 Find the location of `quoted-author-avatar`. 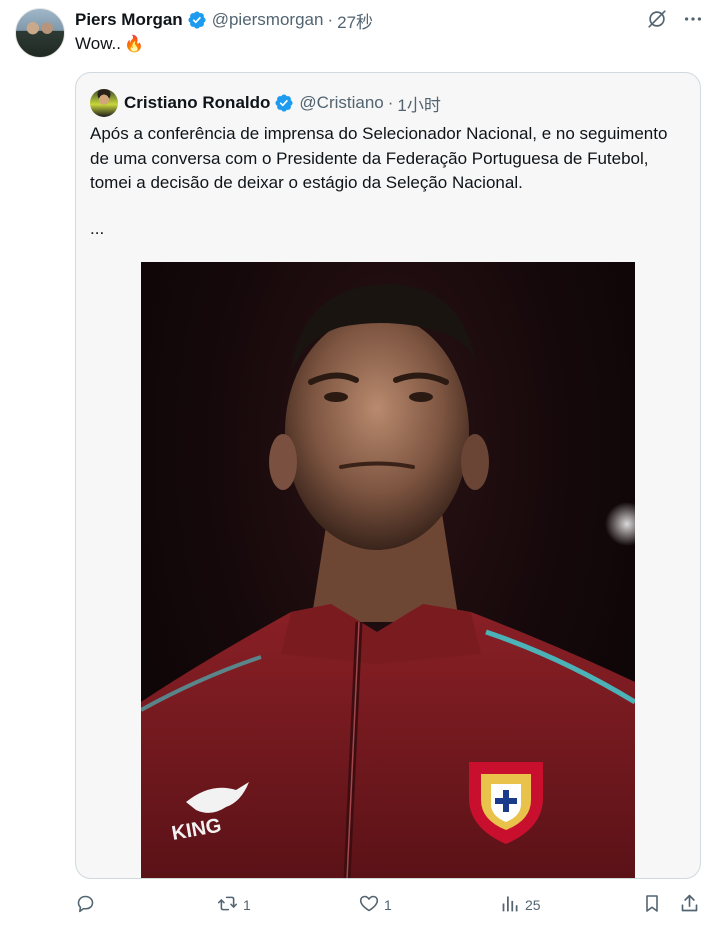

quoted-author-avatar is located at coordinates (104, 103).